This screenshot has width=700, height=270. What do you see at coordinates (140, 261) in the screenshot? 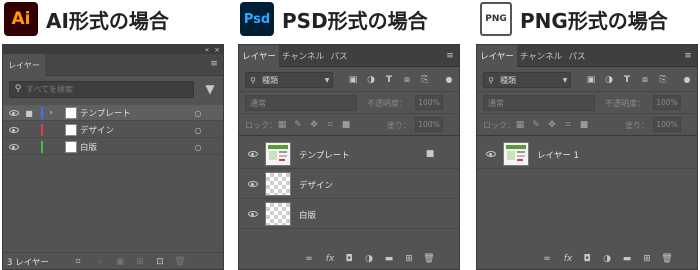
I see `new-sublayer-icon: ⊞` at bounding box center [140, 261].